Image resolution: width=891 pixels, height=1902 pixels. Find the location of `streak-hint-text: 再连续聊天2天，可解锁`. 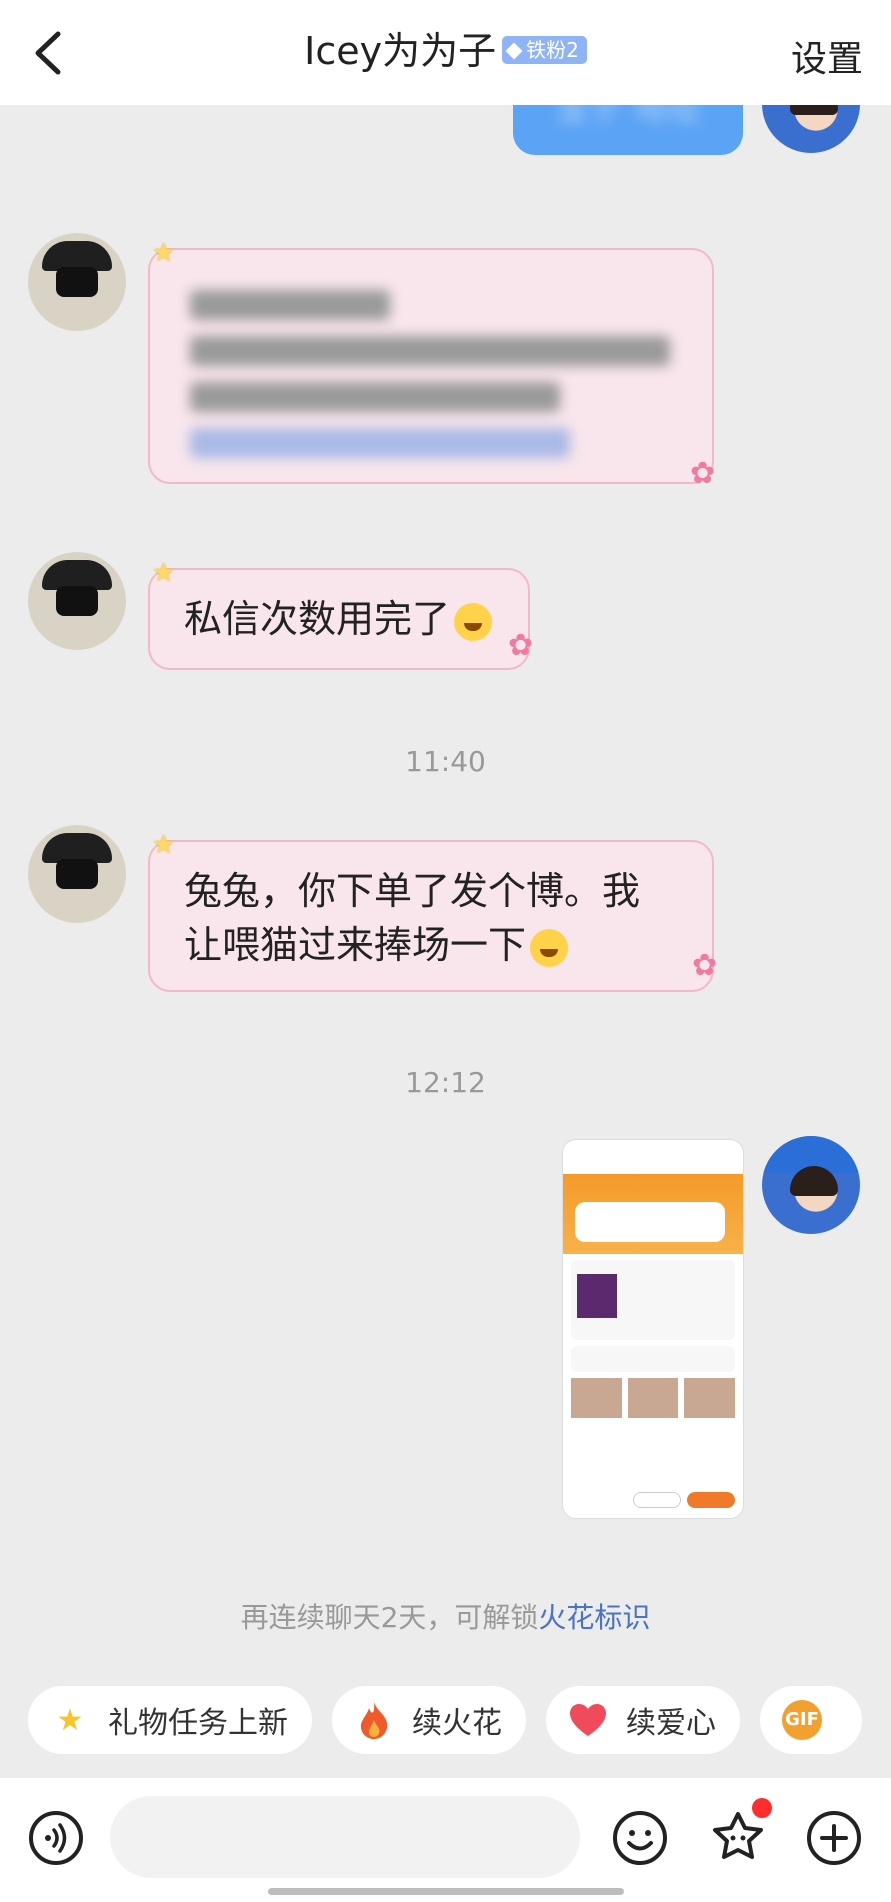

streak-hint-text: 再连续聊天2天，可解锁 is located at coordinates (389, 1617).